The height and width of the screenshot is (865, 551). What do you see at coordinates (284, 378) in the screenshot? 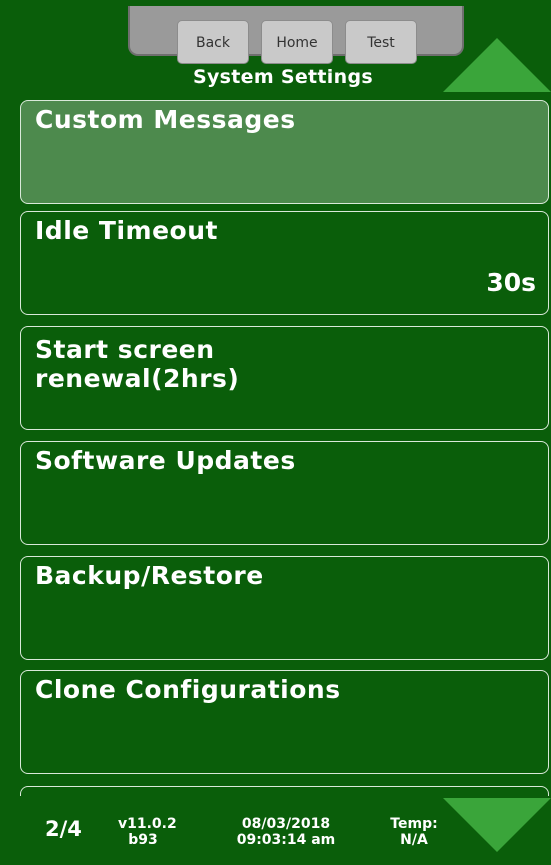
I see `menu-item-start-screen-renewal: Start screen renewal(2hrs)` at bounding box center [284, 378].